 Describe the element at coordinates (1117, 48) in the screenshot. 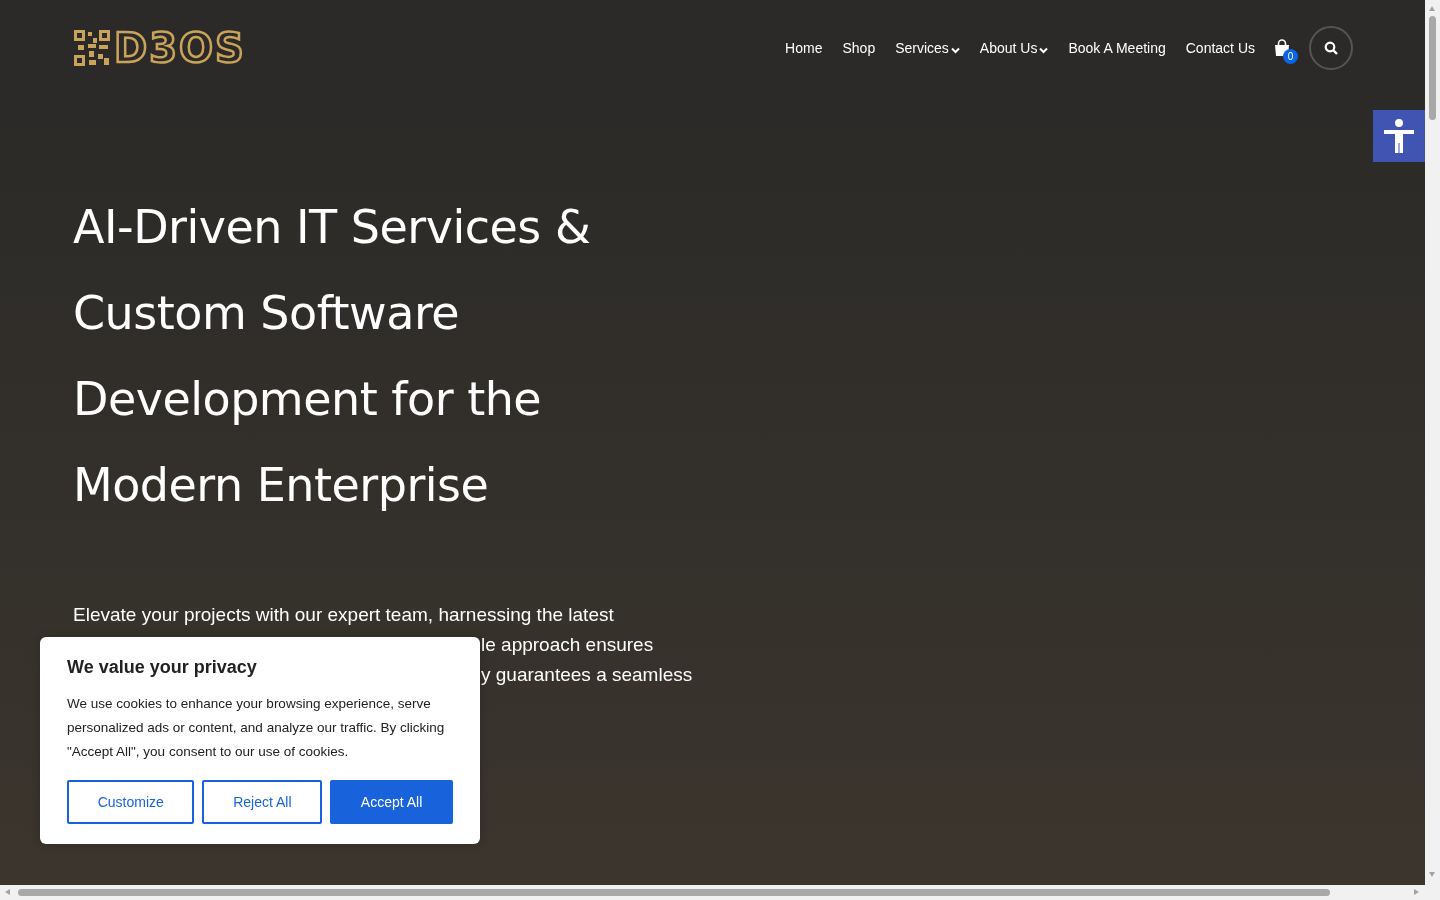

I see `nav-link: Book A Meeting` at that location.